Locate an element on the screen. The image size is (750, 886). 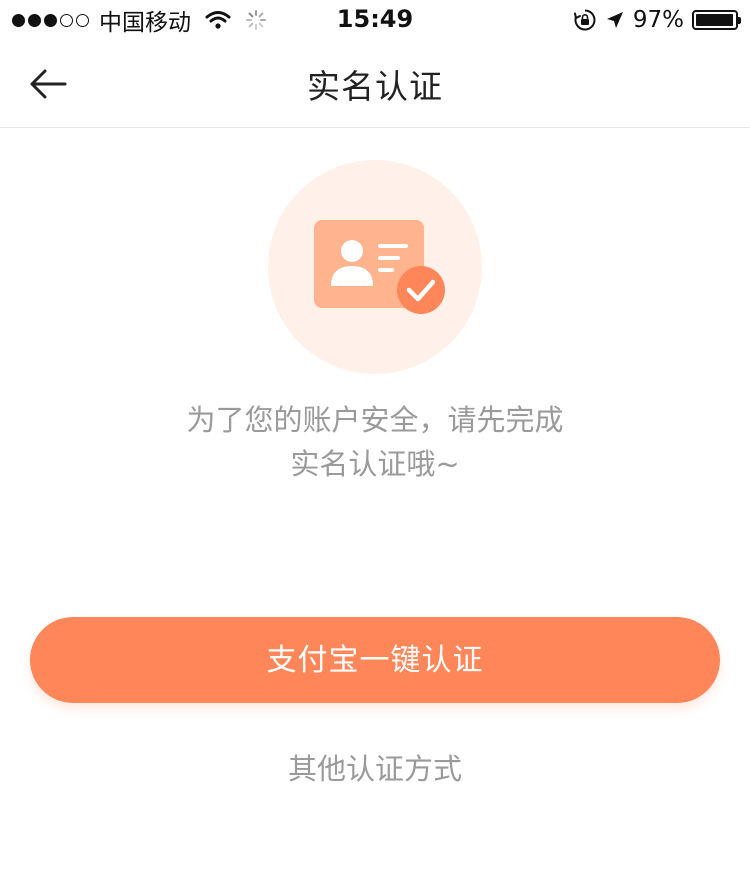
battery-percent: 97% is located at coordinates (658, 20).